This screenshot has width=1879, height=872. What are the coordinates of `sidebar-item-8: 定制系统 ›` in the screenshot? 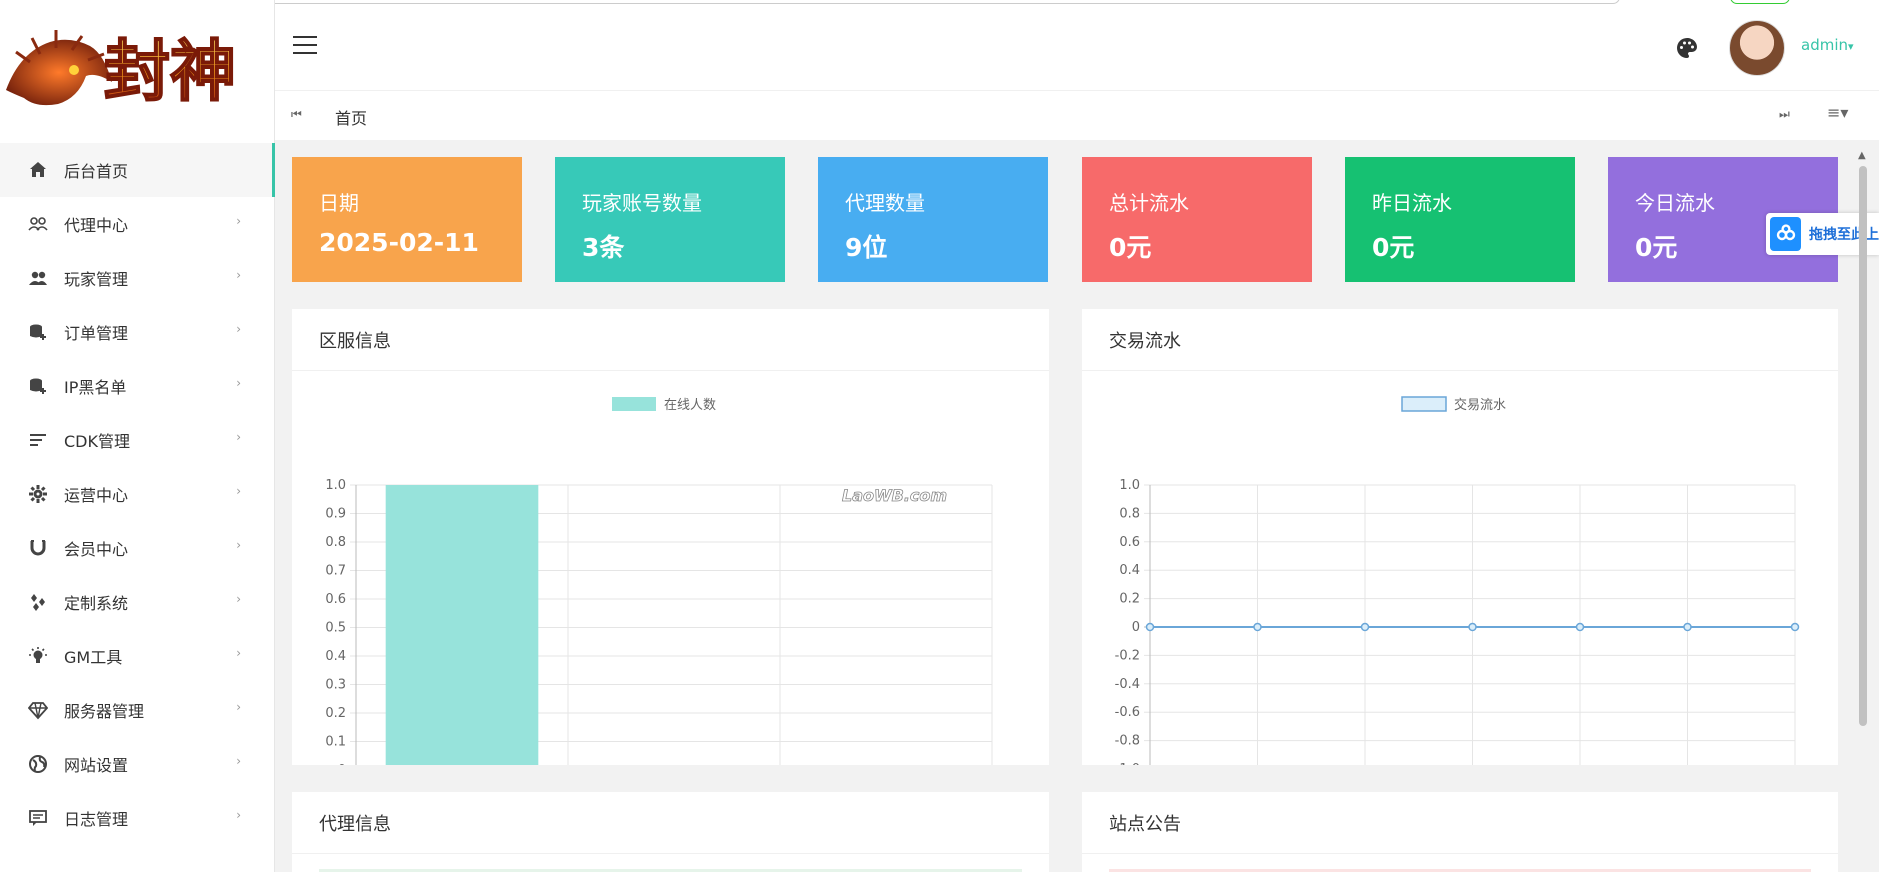 It's located at (137, 602).